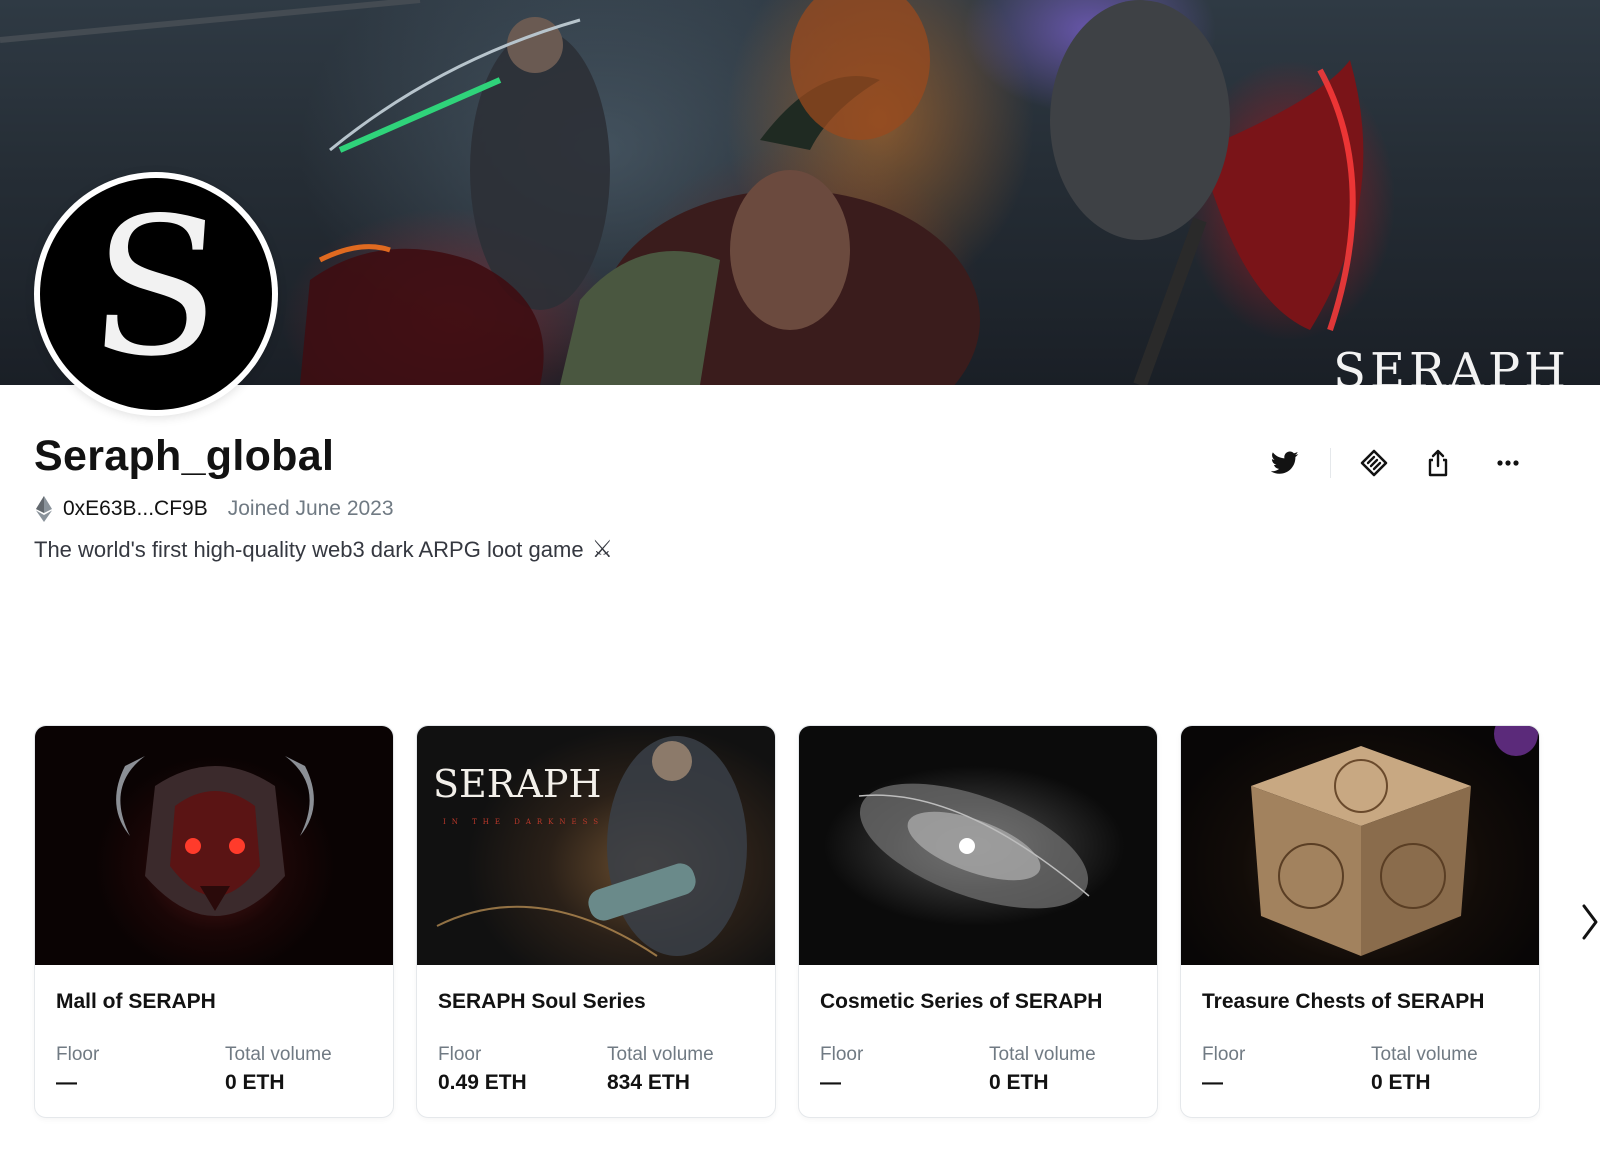 Image resolution: width=1600 pixels, height=1159 pixels. I want to click on actions-divider, so click(1330, 463).